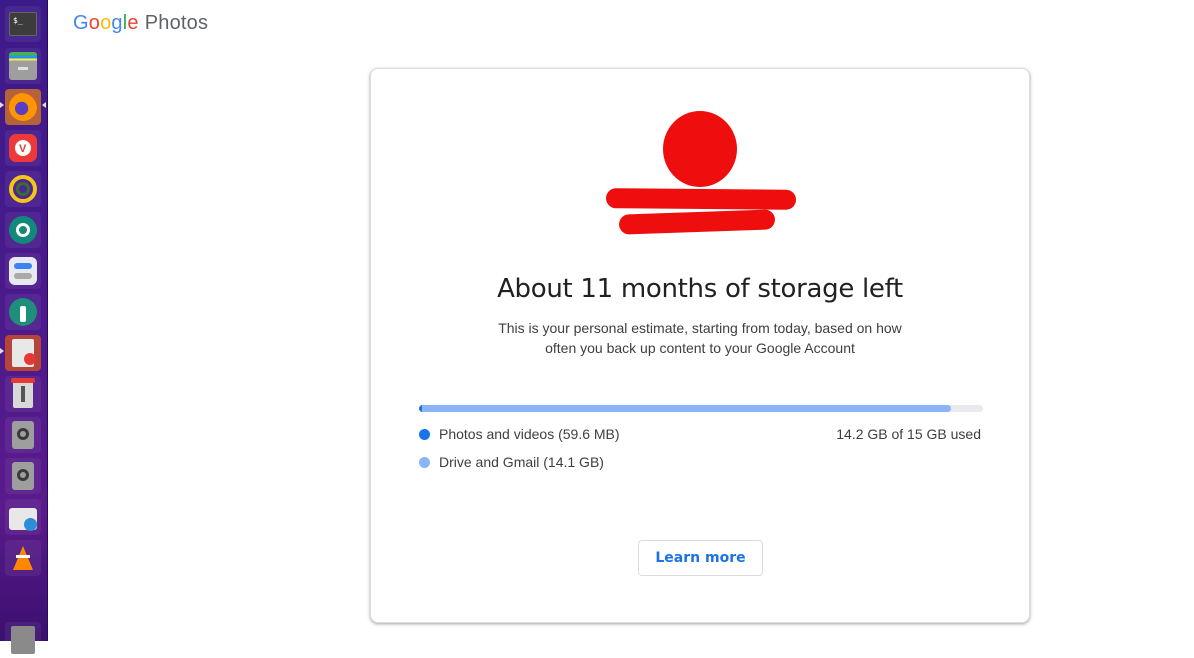 The height and width of the screenshot is (658, 1194). I want to click on legend-photos-videos: Photos and videos (59.6 MB), so click(519, 434).